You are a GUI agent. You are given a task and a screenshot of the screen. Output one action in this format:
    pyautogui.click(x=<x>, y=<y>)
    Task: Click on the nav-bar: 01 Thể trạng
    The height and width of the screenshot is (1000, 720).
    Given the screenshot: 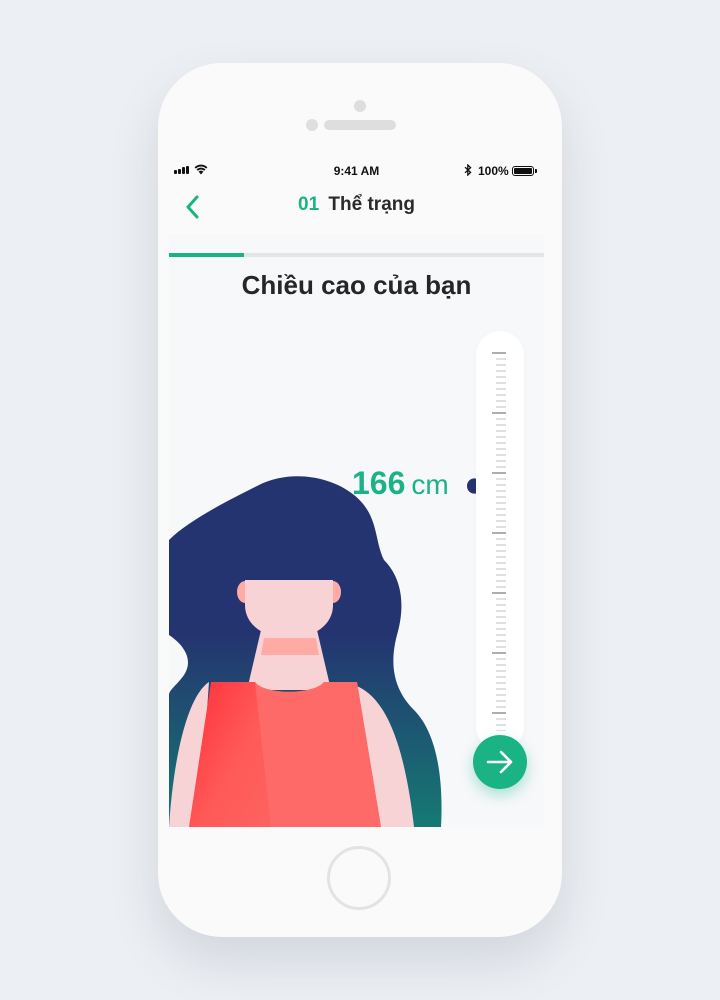 What is the action you would take?
    pyautogui.click(x=356, y=219)
    